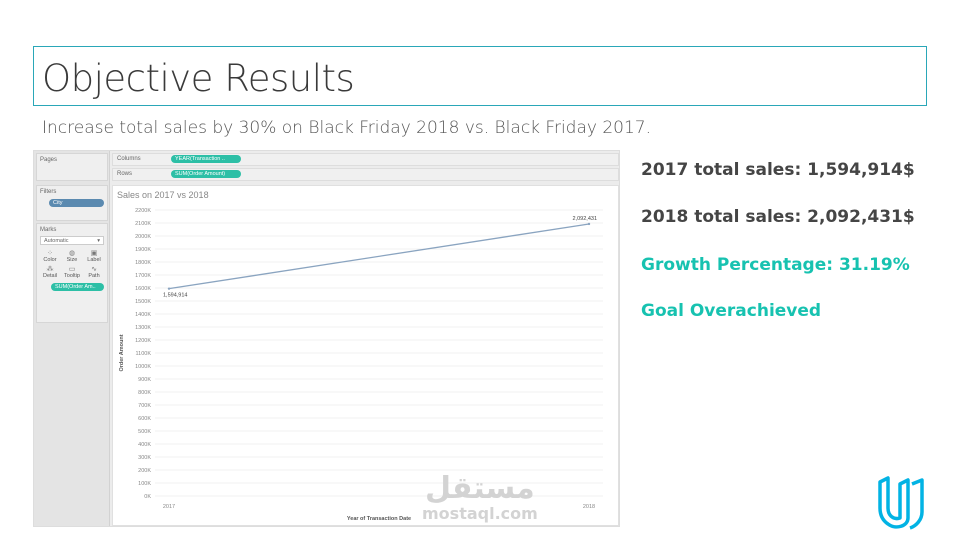  I want to click on color-icon: ⁘, so click(50, 253).